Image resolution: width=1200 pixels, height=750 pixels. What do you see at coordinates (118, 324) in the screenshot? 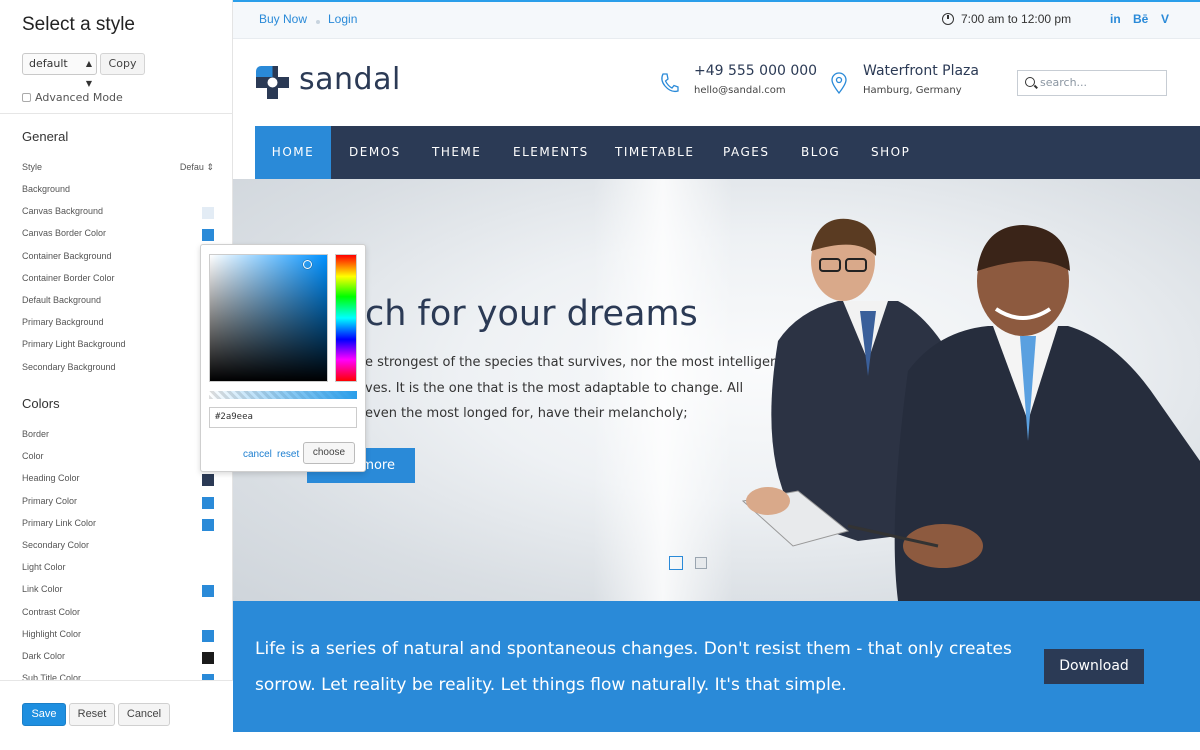
I see `general-row: Primary Background` at bounding box center [118, 324].